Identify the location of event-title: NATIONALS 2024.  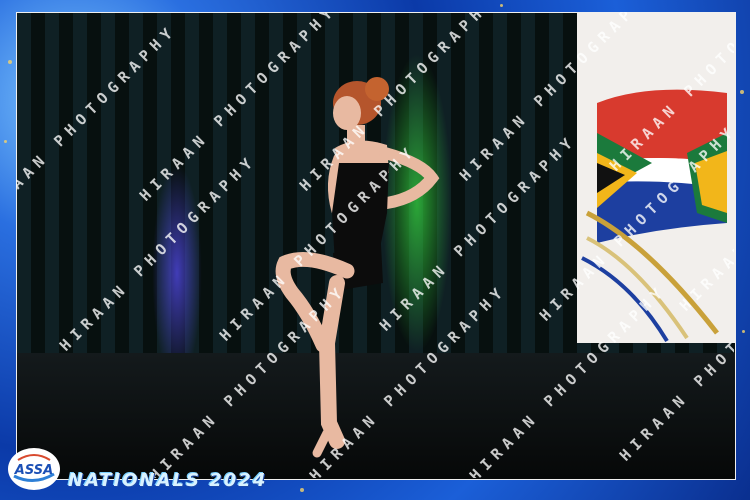
(168, 480).